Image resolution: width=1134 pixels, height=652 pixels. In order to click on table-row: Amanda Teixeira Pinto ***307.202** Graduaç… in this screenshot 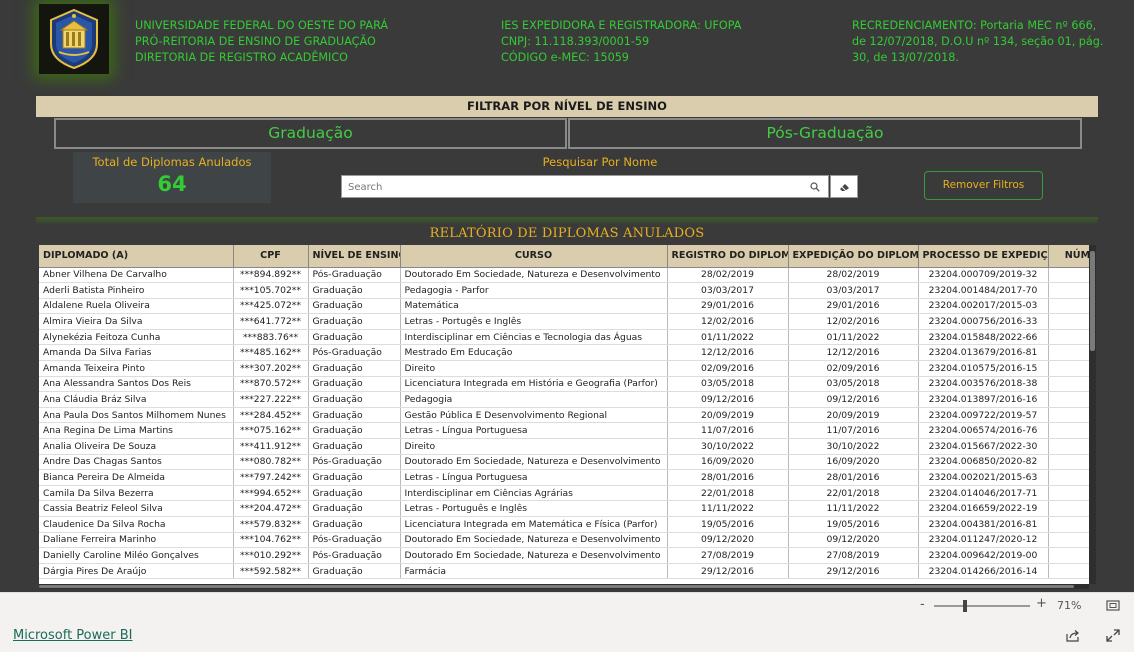, I will do `click(567, 368)`.